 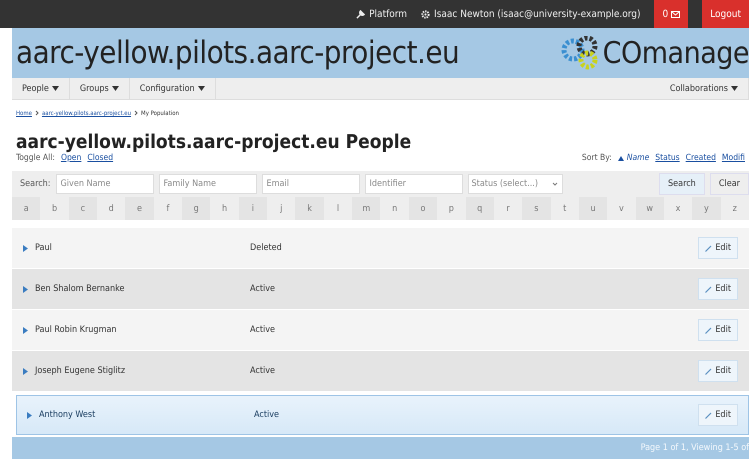 What do you see at coordinates (667, 158) in the screenshot?
I see `sort-link: Status` at bounding box center [667, 158].